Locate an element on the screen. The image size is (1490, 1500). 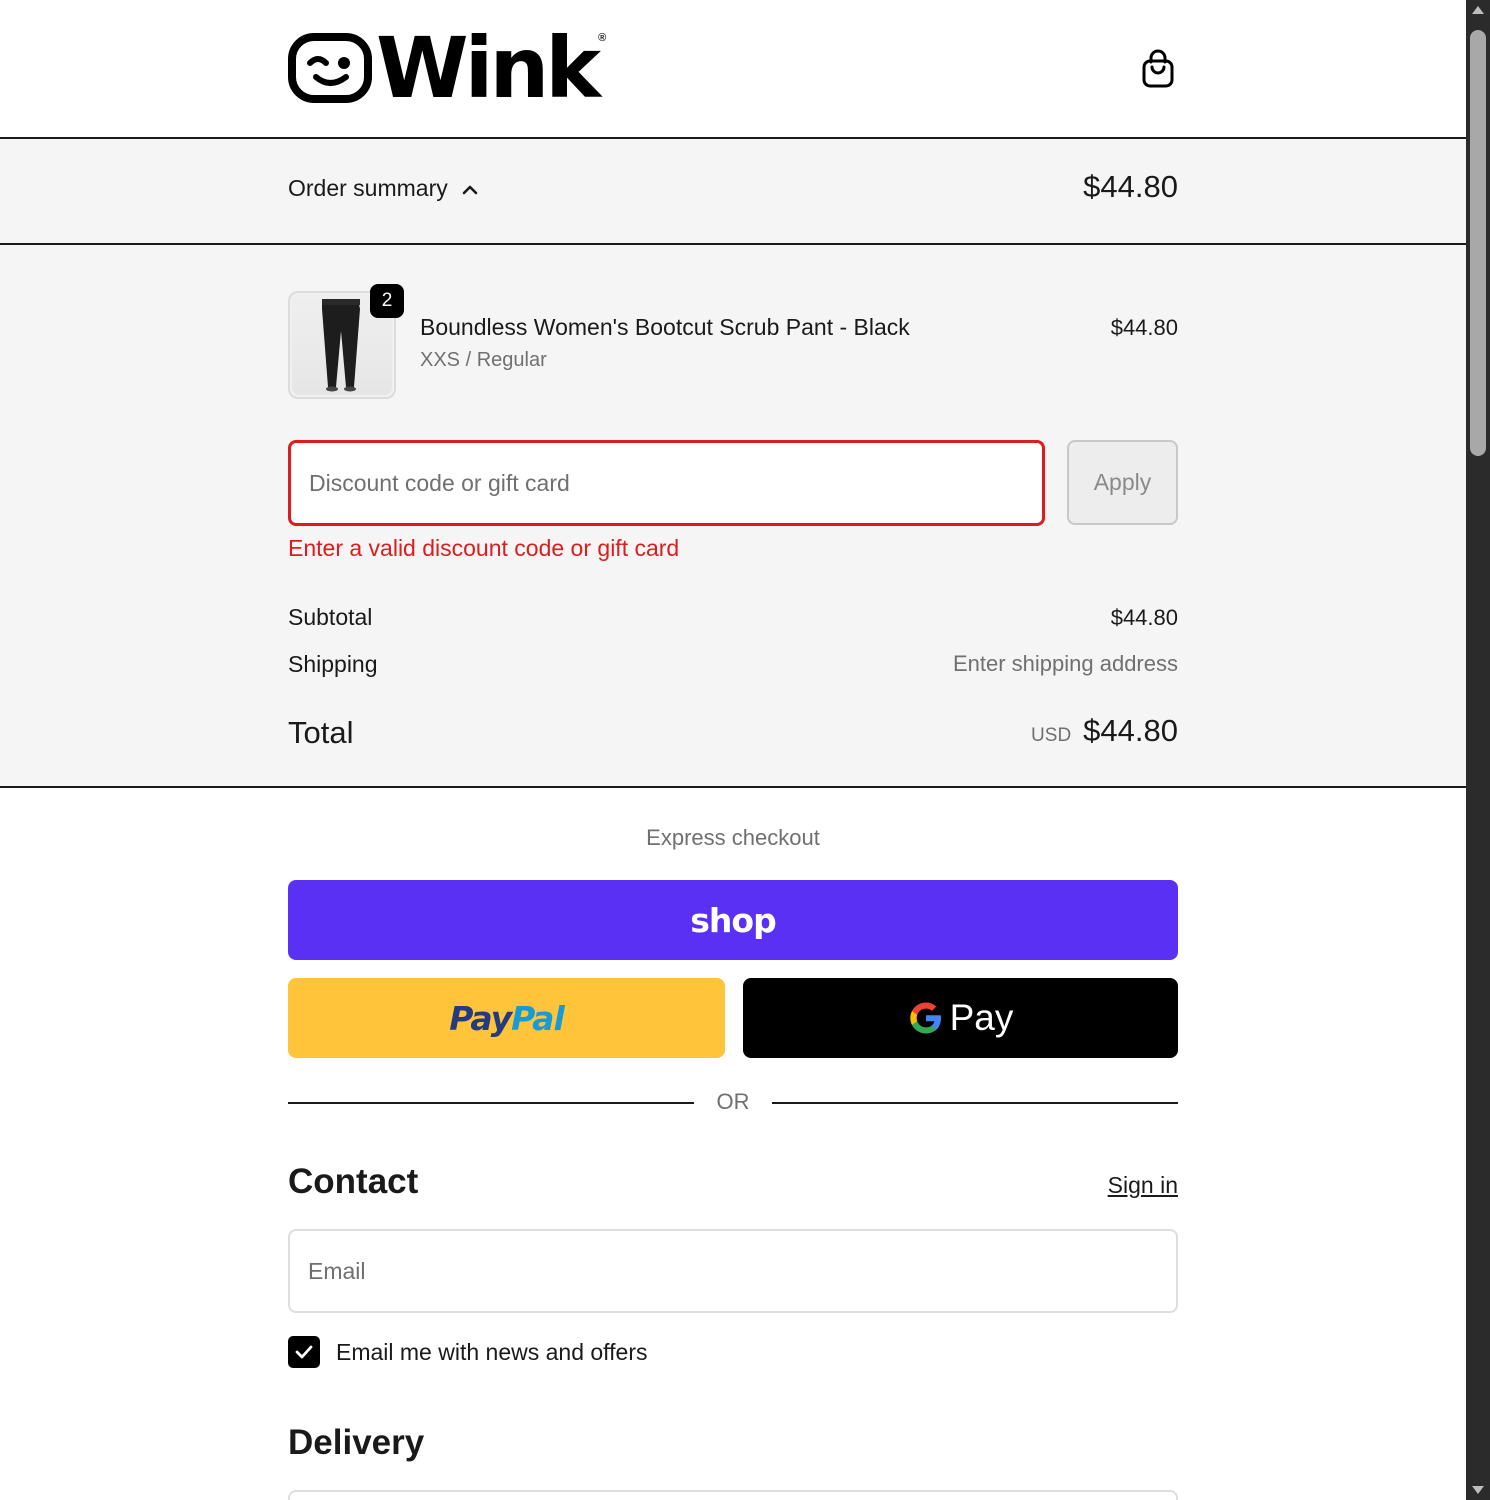
shopping-bag-icon is located at coordinates (1158, 68).